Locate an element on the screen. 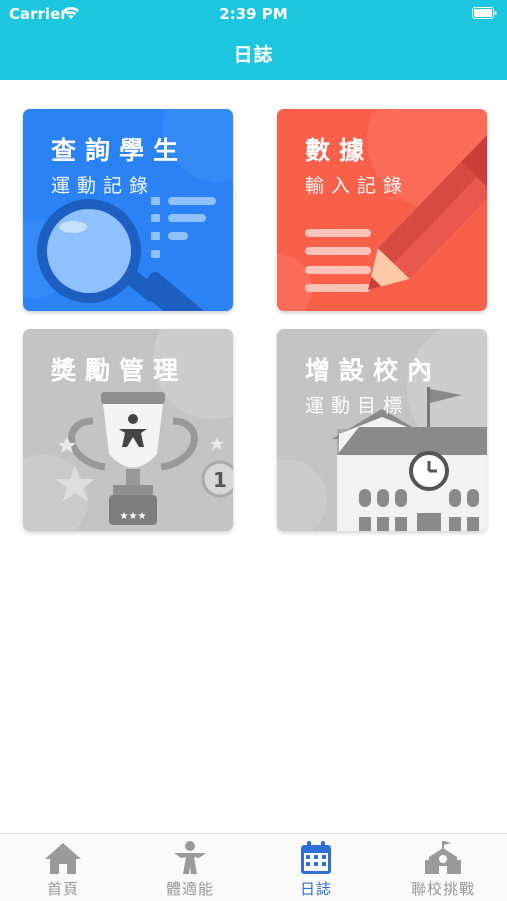 Image resolution: width=507 pixels, height=901 pixels. tile-title: 數據 is located at coordinates (339, 150).